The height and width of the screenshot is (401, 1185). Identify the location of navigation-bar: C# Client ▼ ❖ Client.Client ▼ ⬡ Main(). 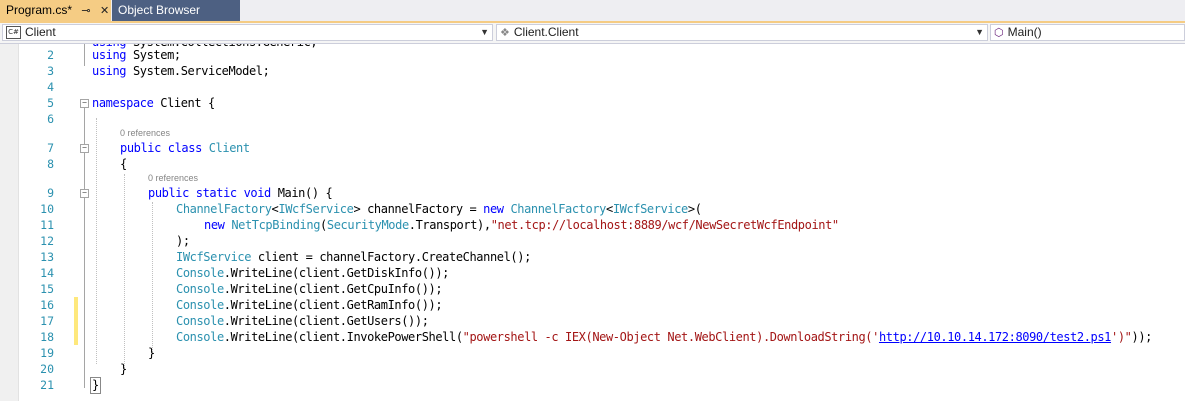
(592, 33).